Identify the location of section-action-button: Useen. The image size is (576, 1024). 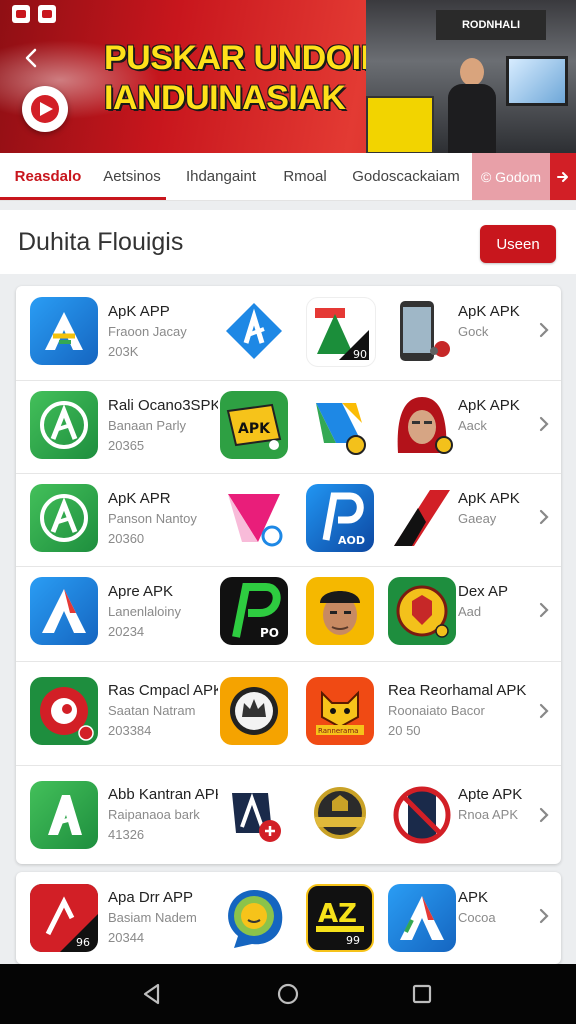
(518, 244).